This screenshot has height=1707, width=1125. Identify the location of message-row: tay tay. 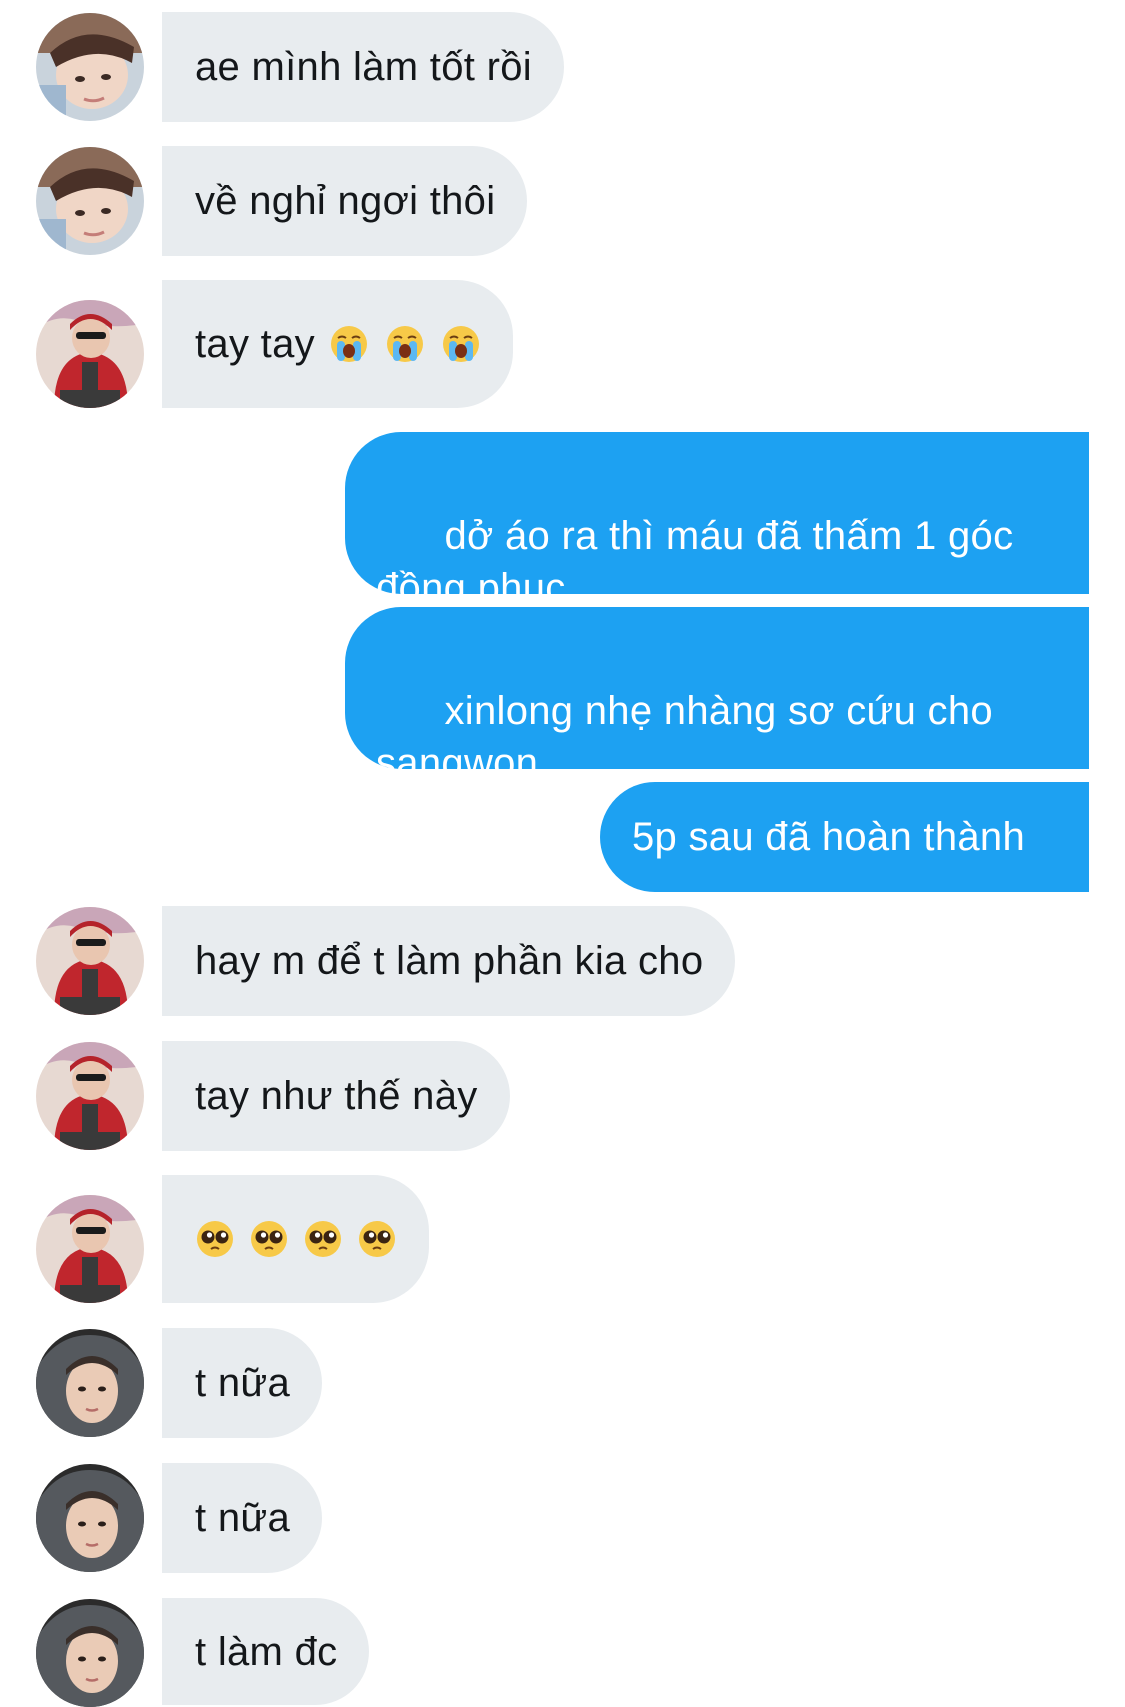
(562, 344).